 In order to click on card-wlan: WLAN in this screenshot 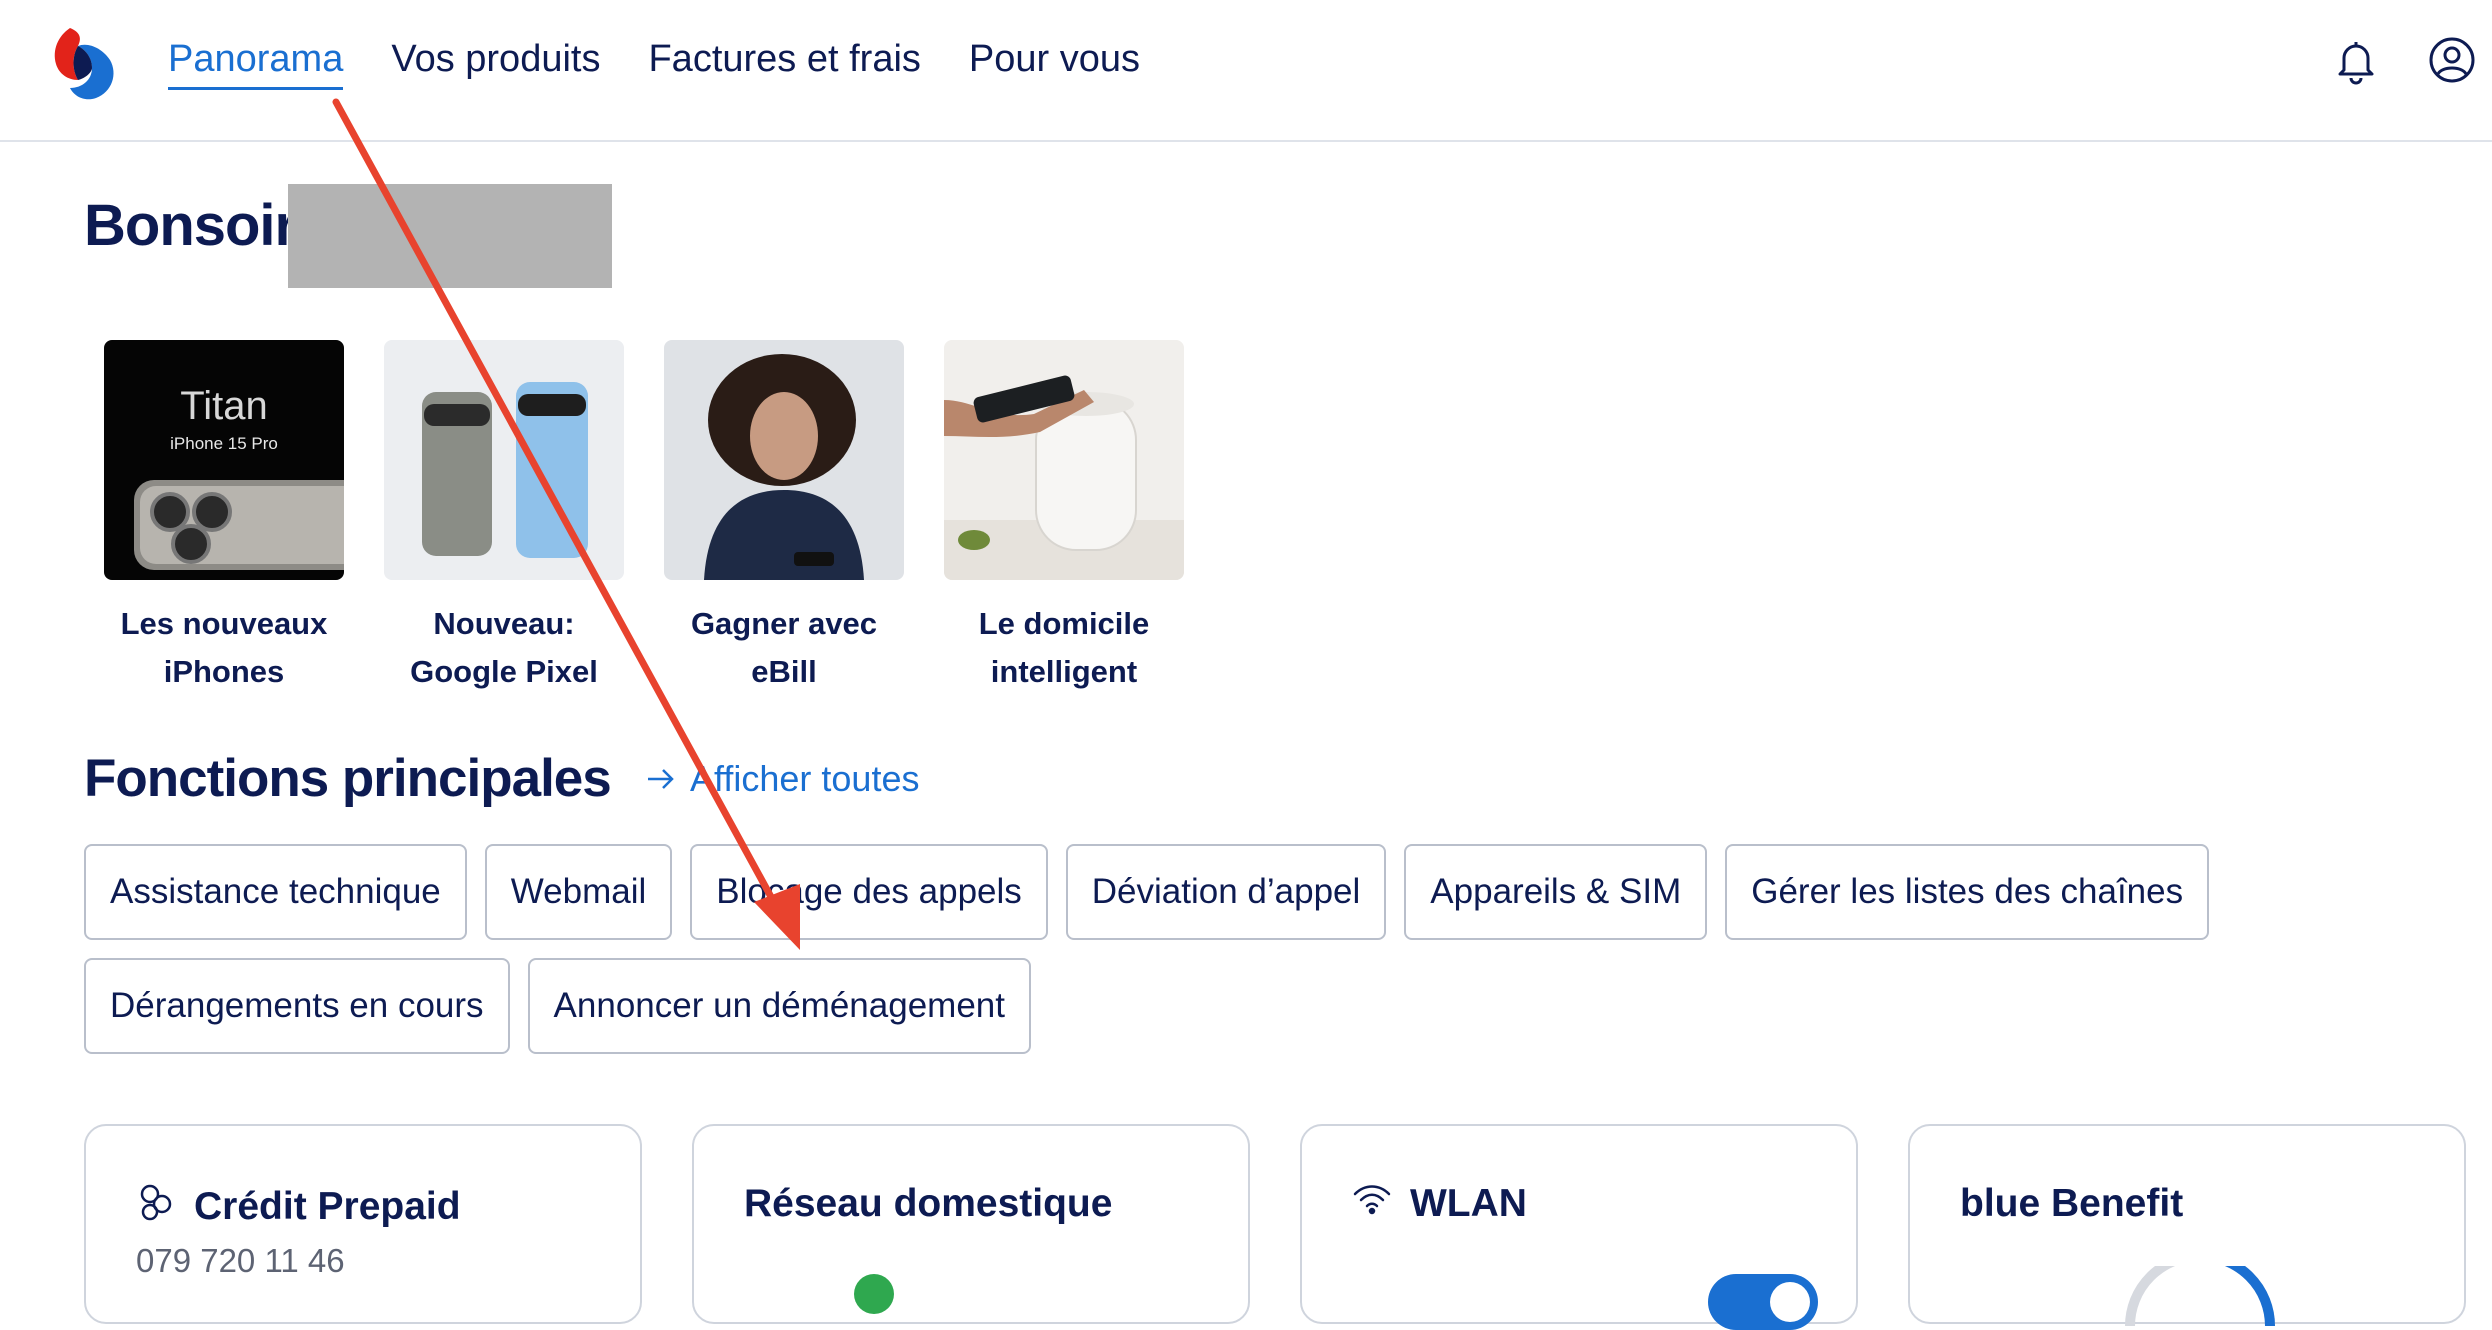, I will do `click(1579, 1227)`.